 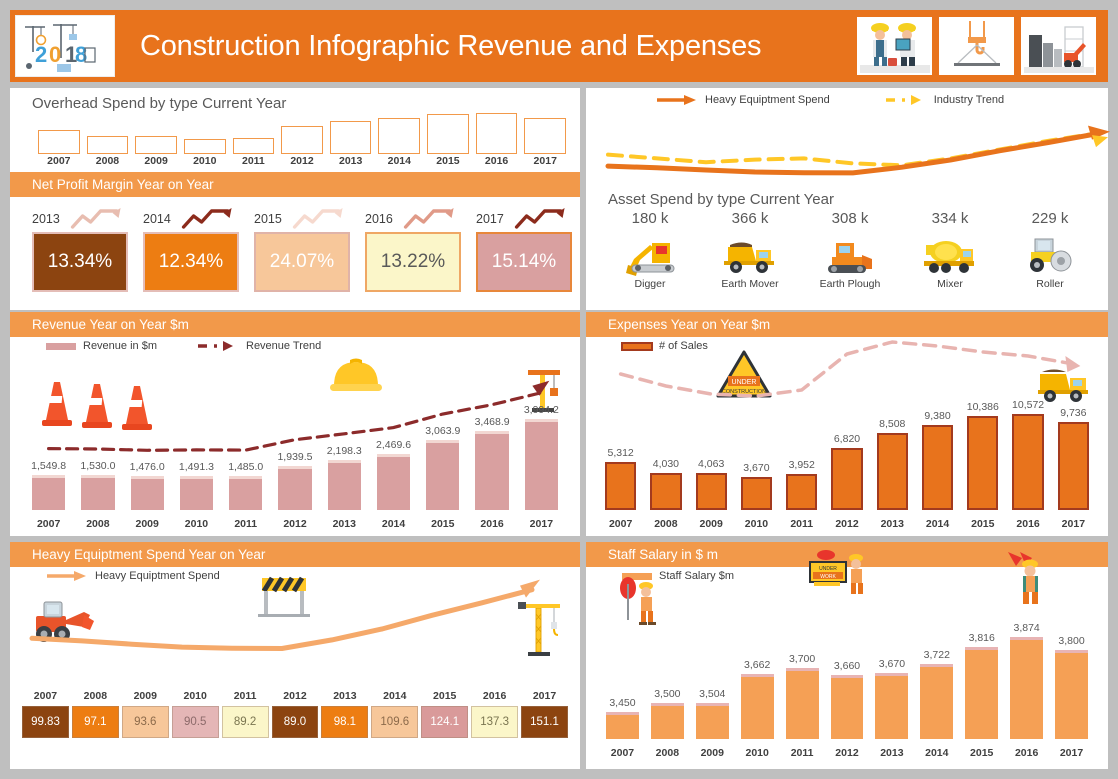 What do you see at coordinates (268, 219) in the screenshot?
I see `net-profit-year-label: 2015` at bounding box center [268, 219].